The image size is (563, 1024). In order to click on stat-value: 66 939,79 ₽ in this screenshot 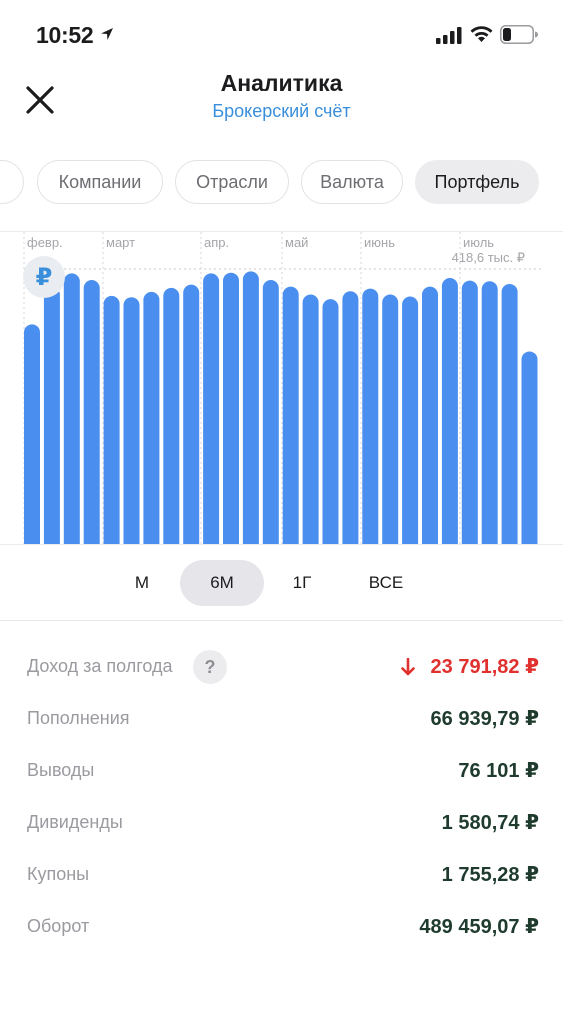, I will do `click(484, 719)`.